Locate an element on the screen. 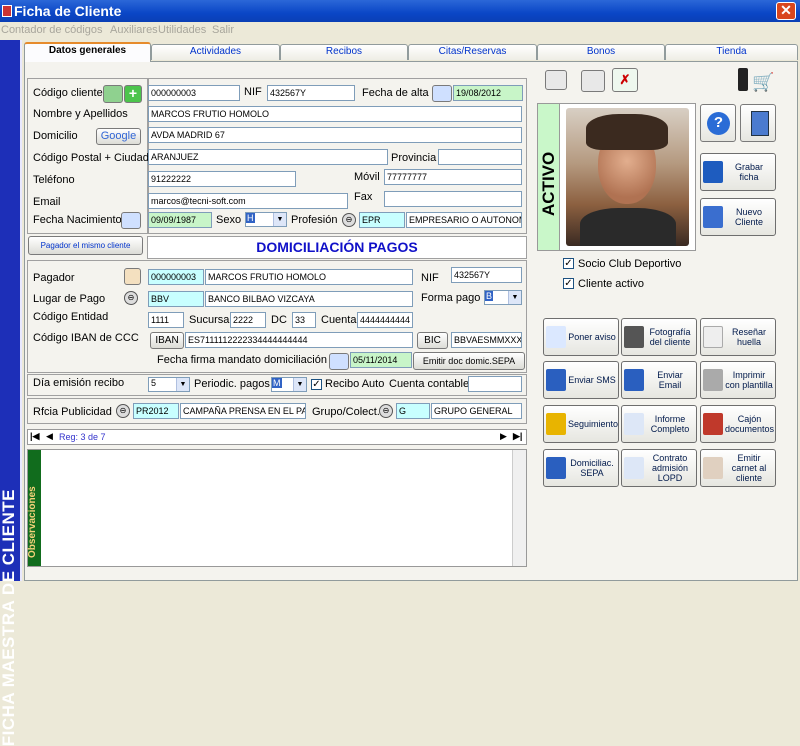 This screenshot has height=746, width=800. iban-field: ES7111112222334444444444 is located at coordinates (299, 340).